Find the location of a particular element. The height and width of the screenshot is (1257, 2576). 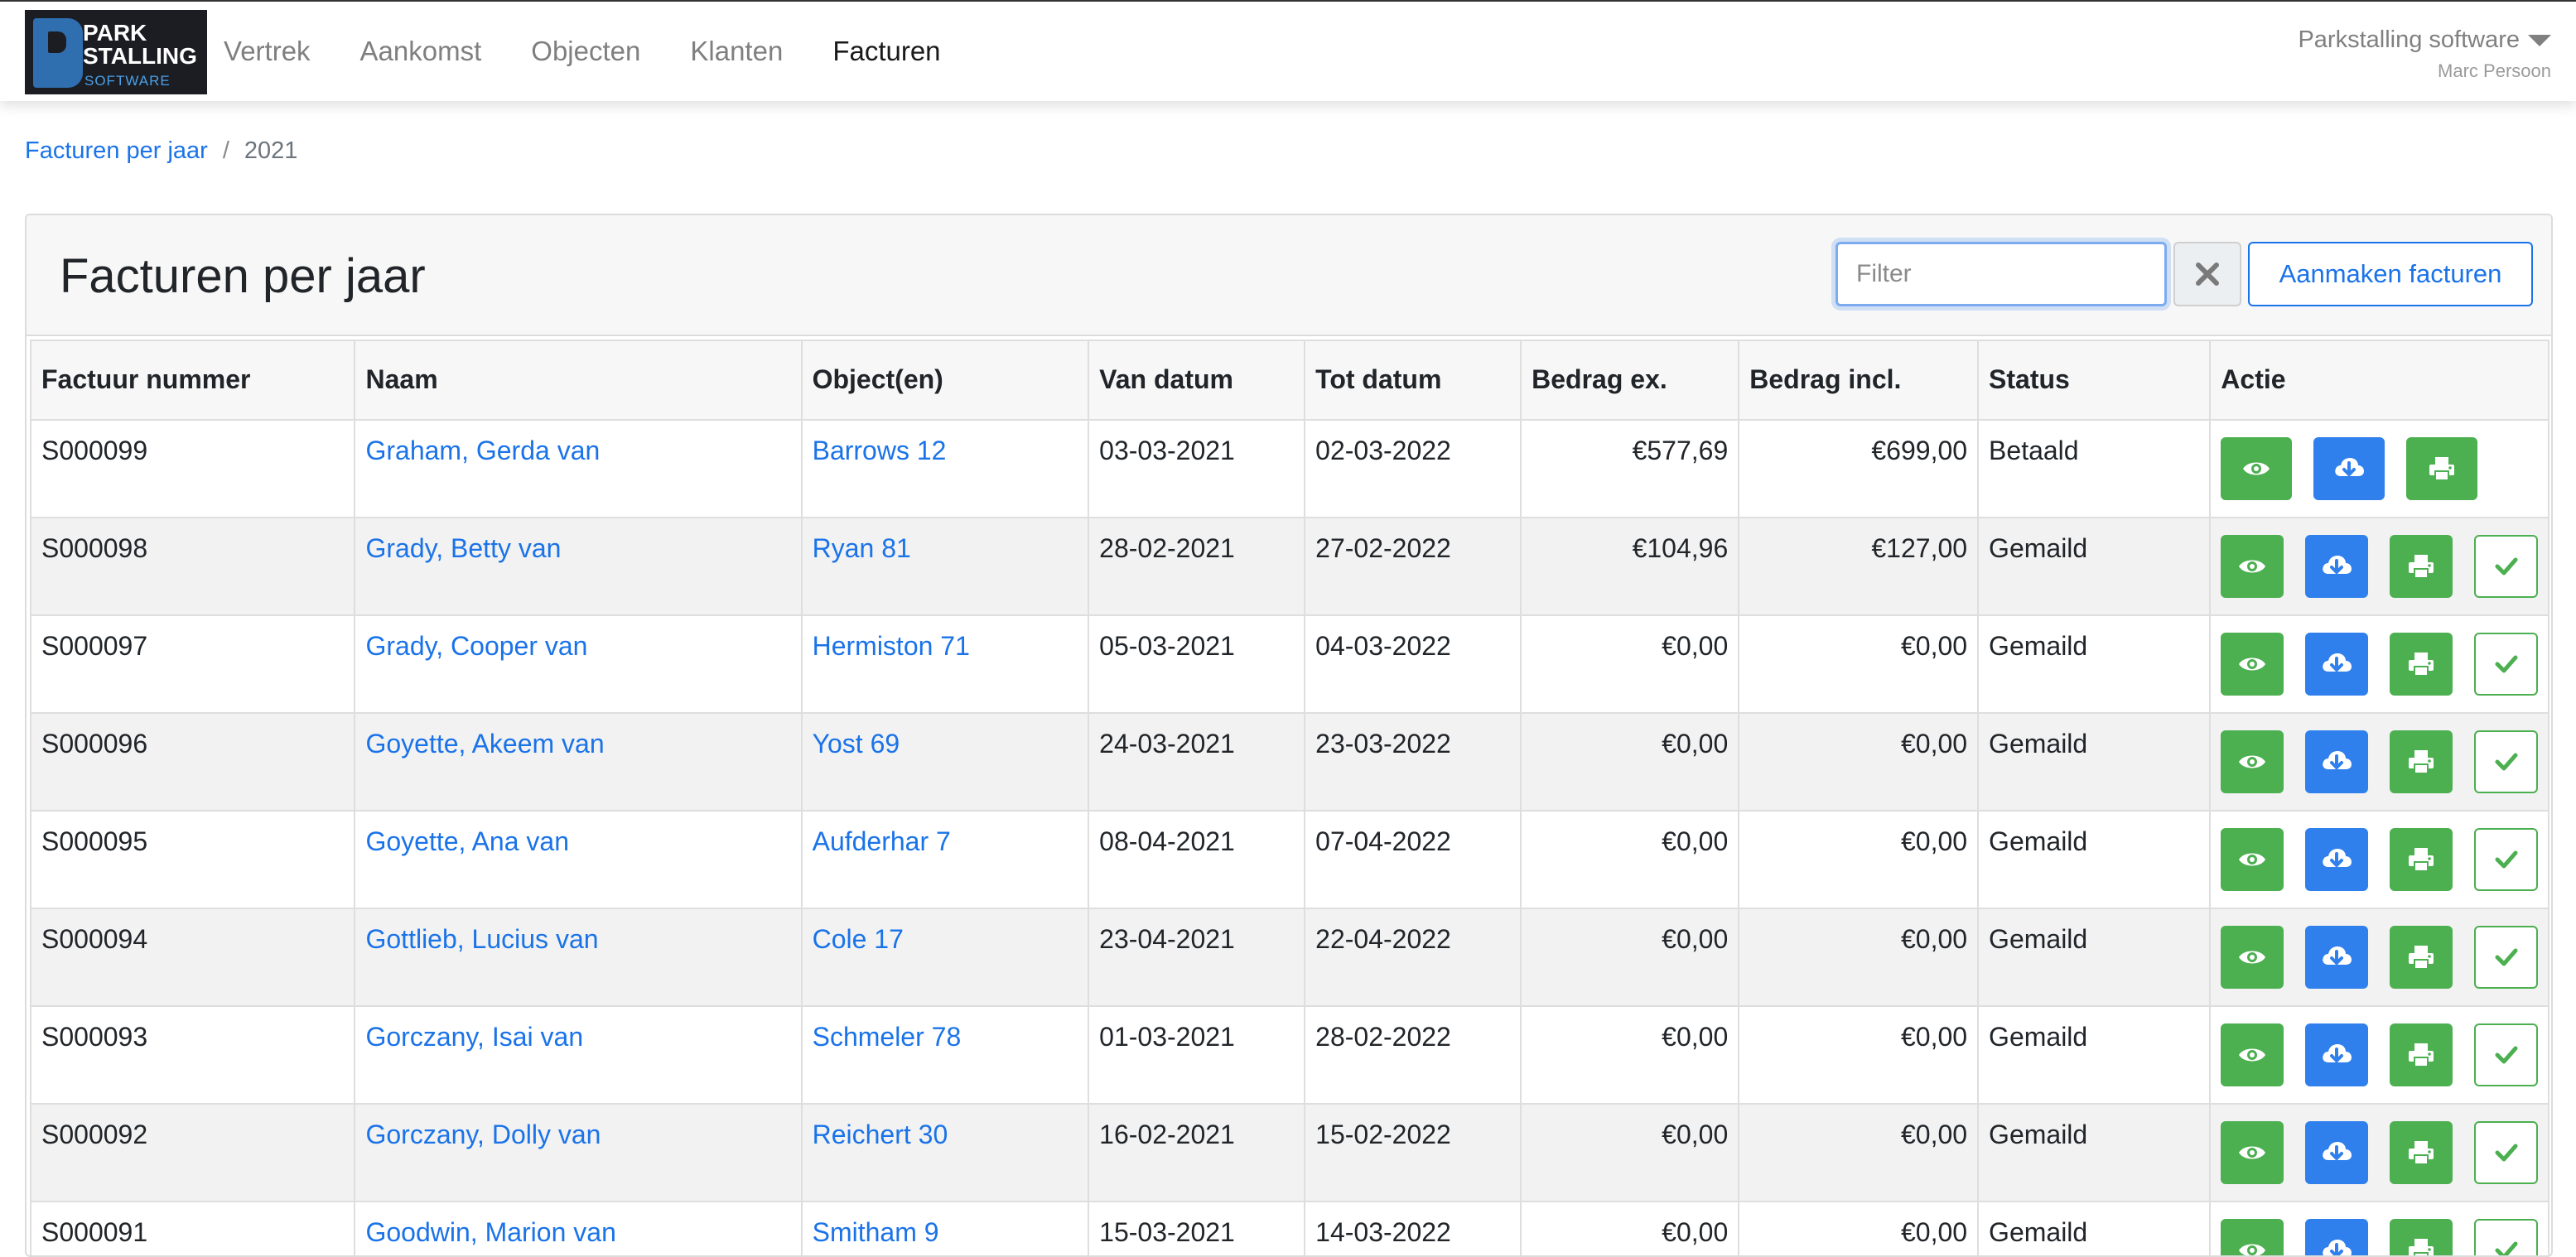

cloud-download-icon is located at coordinates (2337, 858).